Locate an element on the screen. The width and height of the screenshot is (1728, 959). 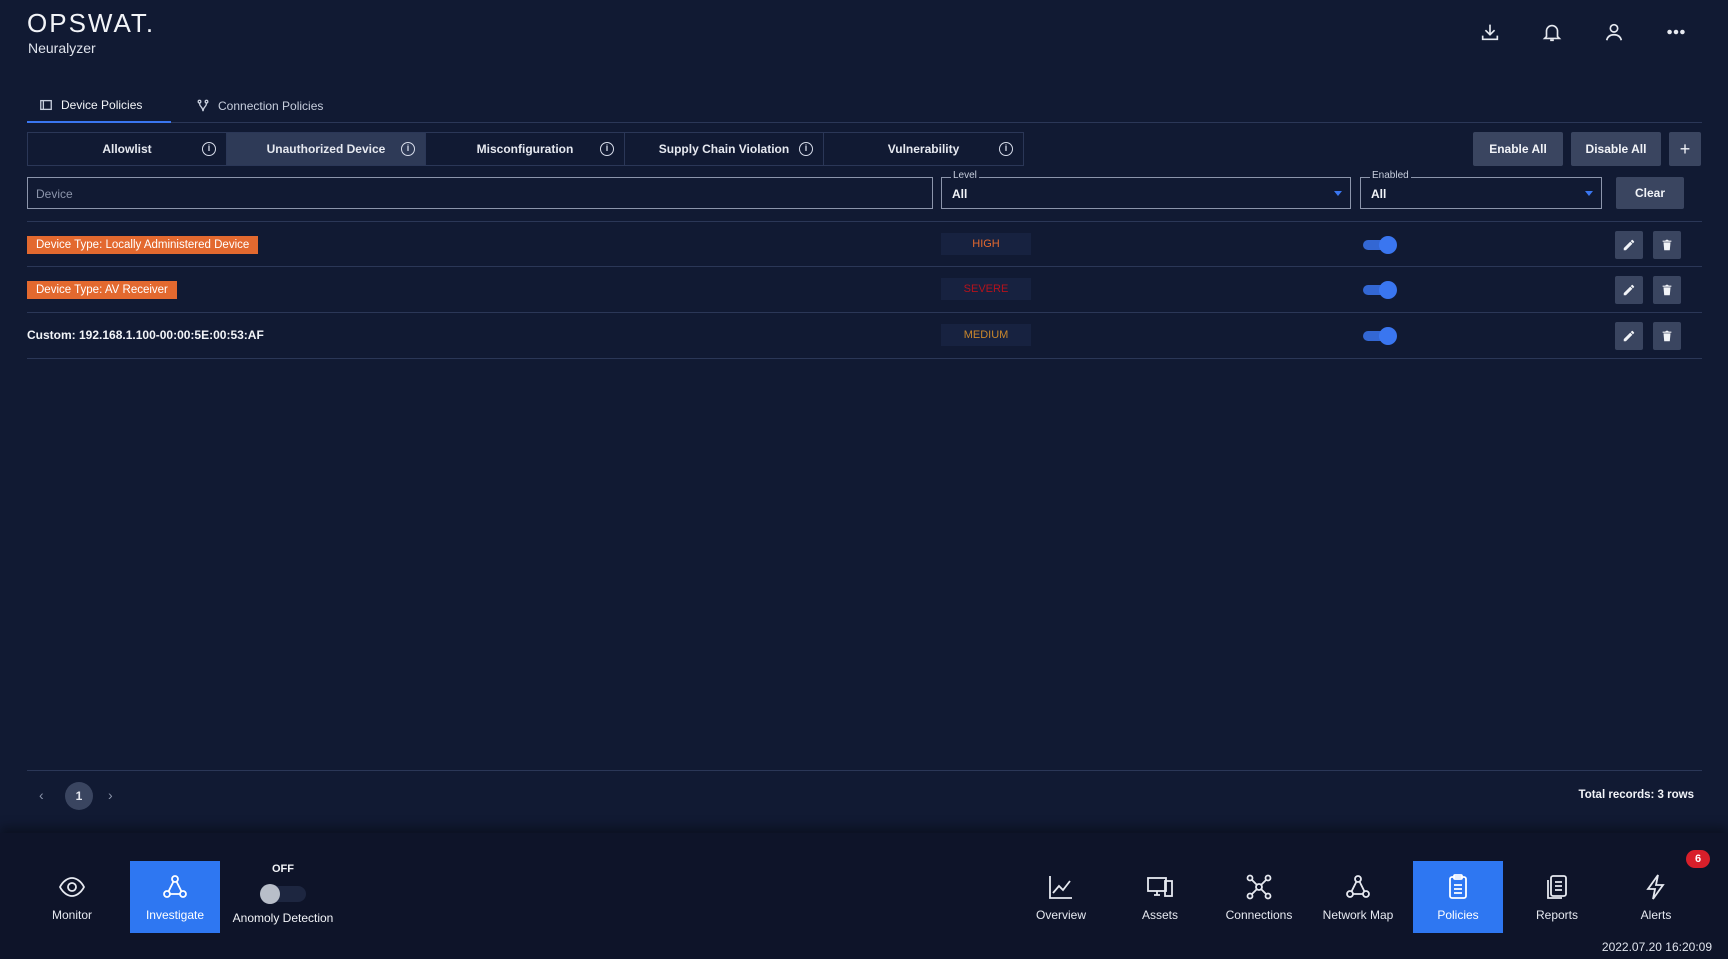
clear-button: Clear is located at coordinates (1650, 193).